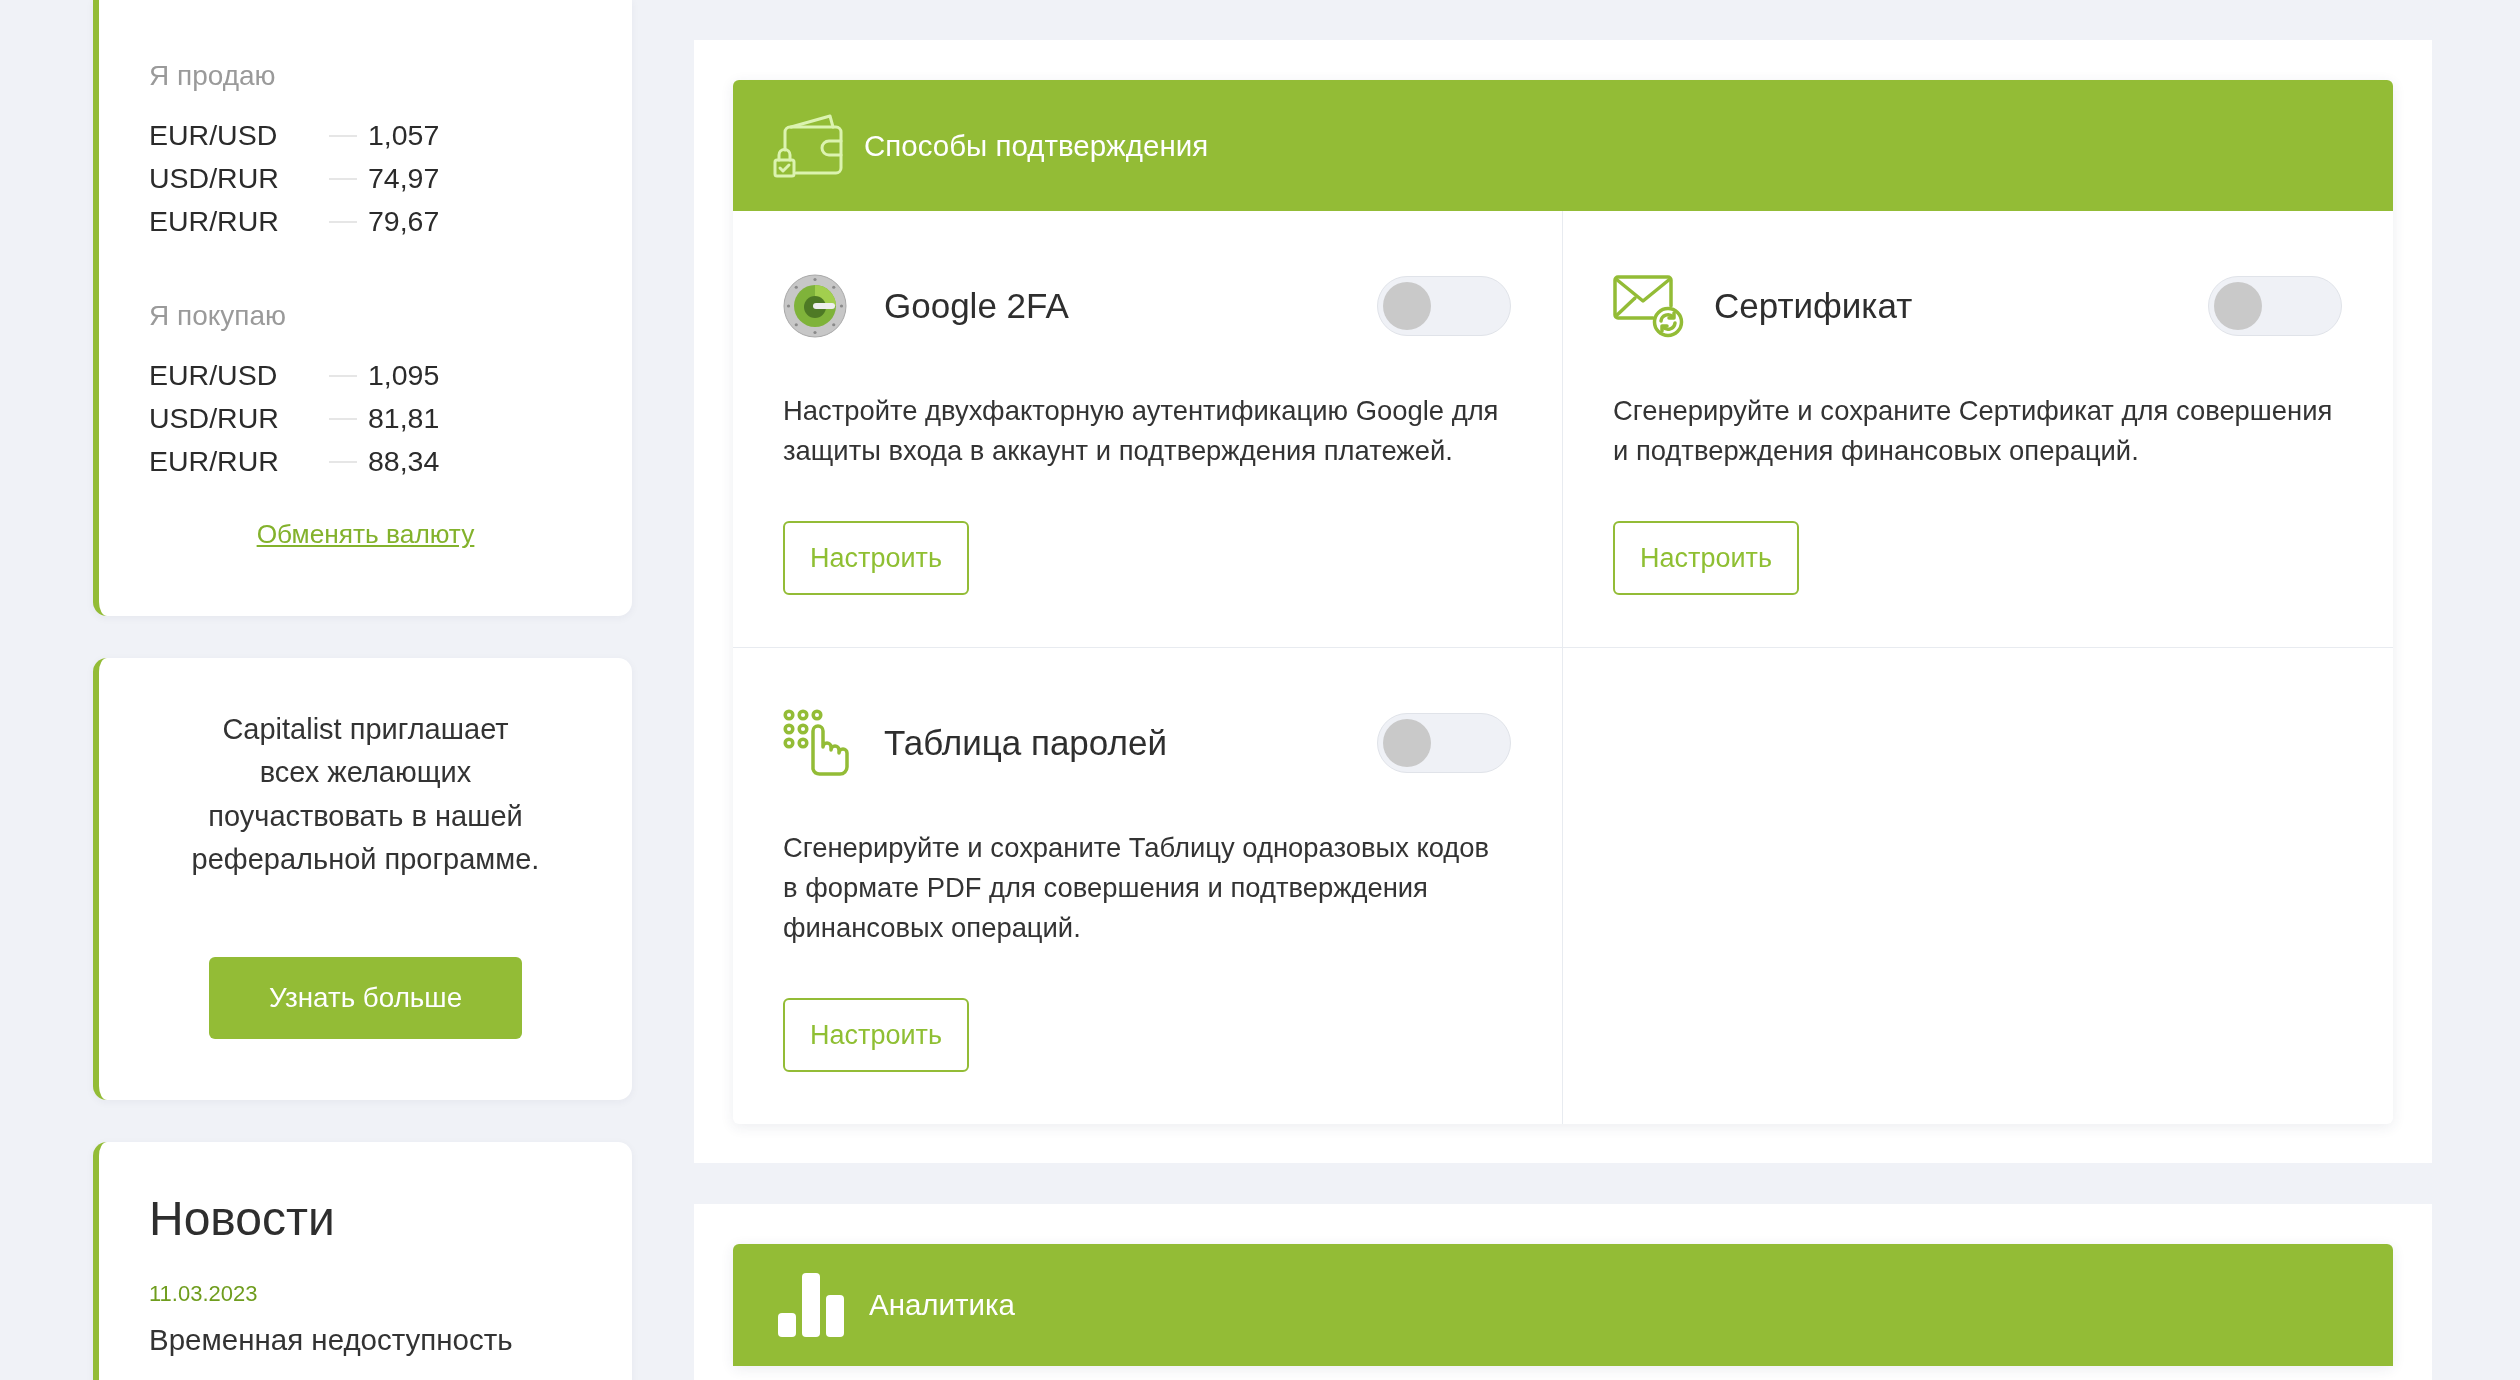 This screenshot has height=1380, width=2520. Describe the element at coordinates (815, 306) in the screenshot. I see `g-dial-icon` at that location.